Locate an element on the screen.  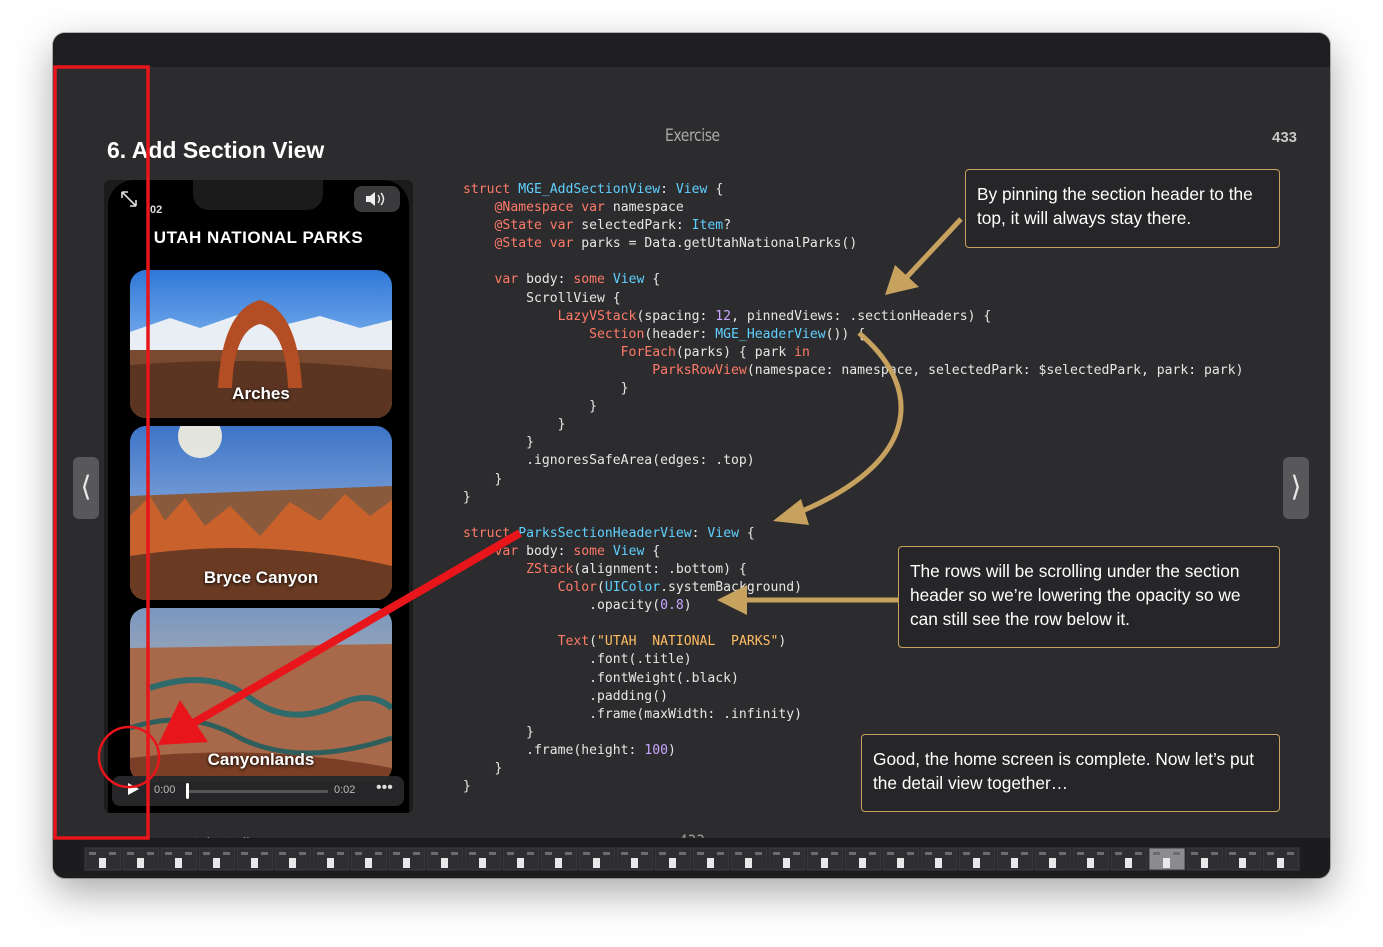
park-name: Canyonlands is located at coordinates (261, 759).